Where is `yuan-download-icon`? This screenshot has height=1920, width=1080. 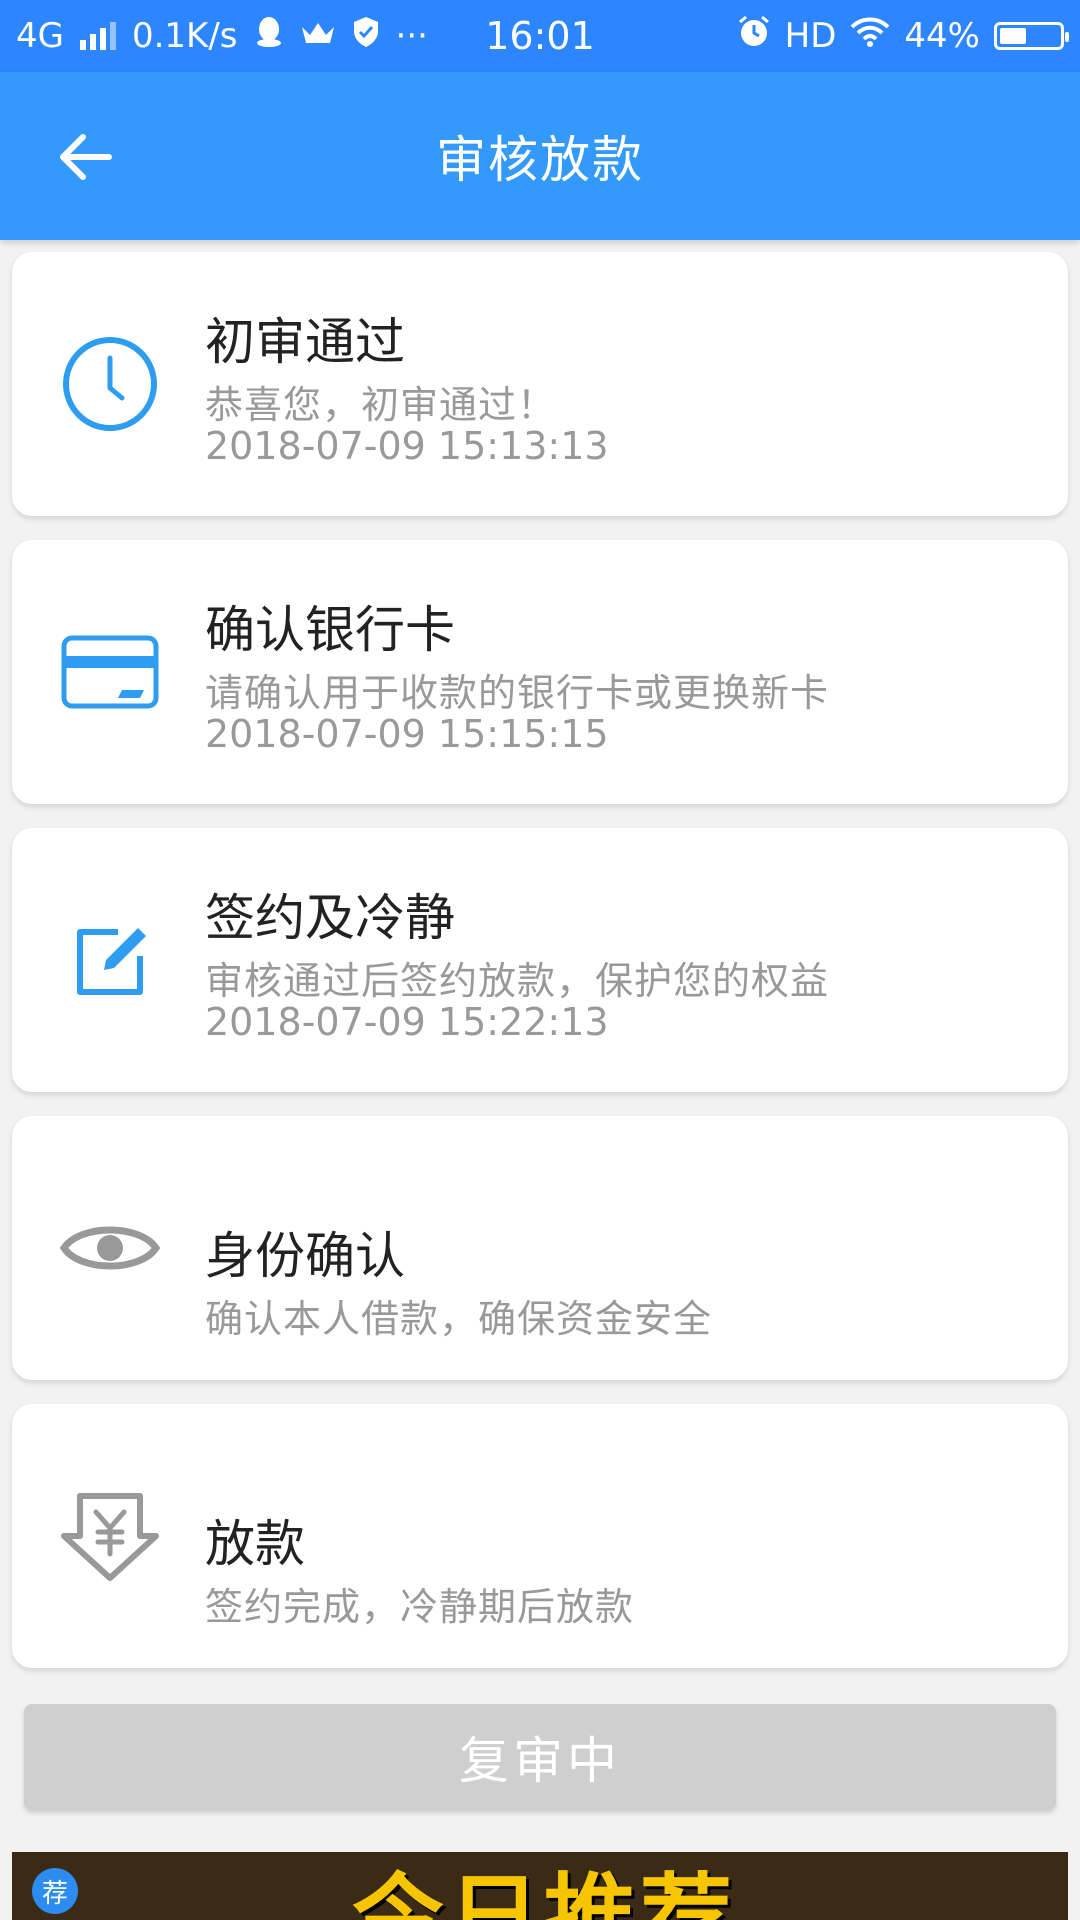 yuan-download-icon is located at coordinates (110, 1536).